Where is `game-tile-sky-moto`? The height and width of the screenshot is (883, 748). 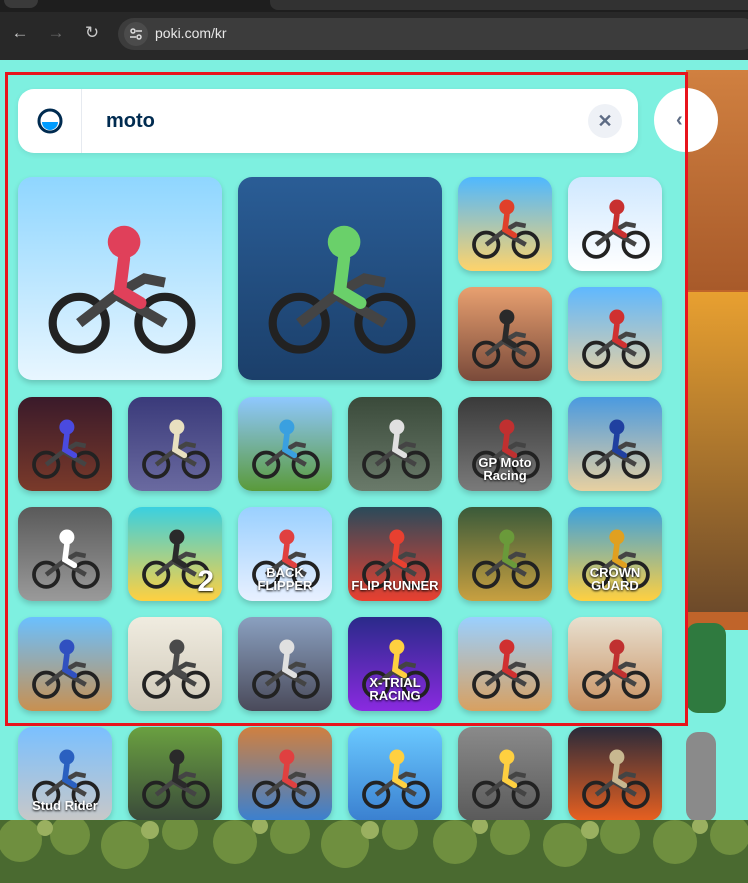 game-tile-sky-moto is located at coordinates (395, 774).